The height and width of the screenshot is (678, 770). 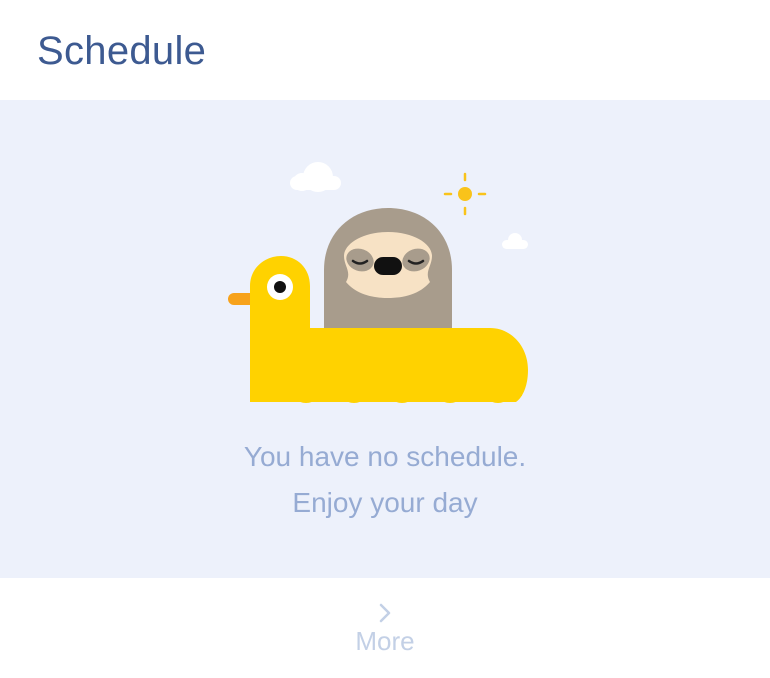 I want to click on more-button: More, so click(x=385, y=627).